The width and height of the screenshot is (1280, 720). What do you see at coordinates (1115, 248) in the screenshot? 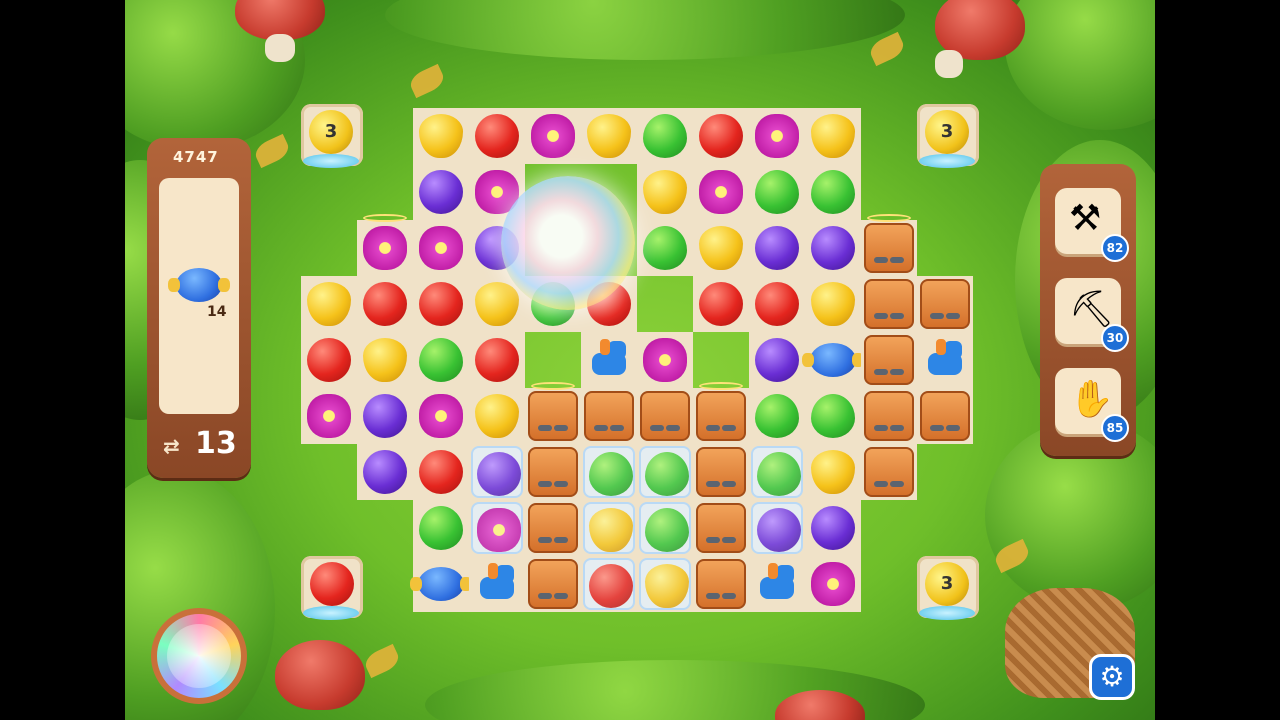
I see `shovel-count: 82` at bounding box center [1115, 248].